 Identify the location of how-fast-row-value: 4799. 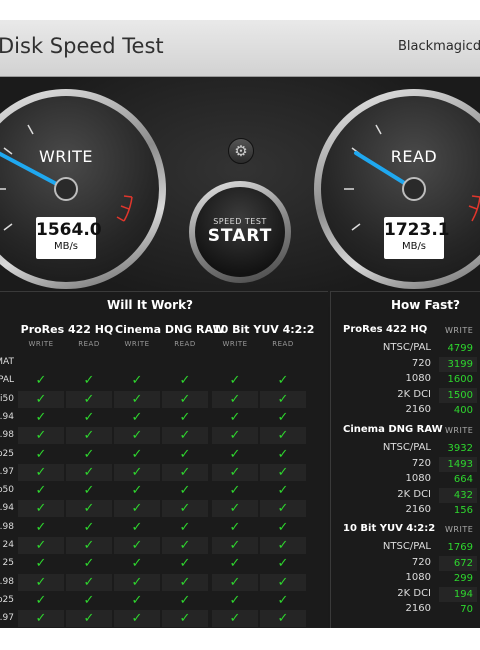
(460, 348).